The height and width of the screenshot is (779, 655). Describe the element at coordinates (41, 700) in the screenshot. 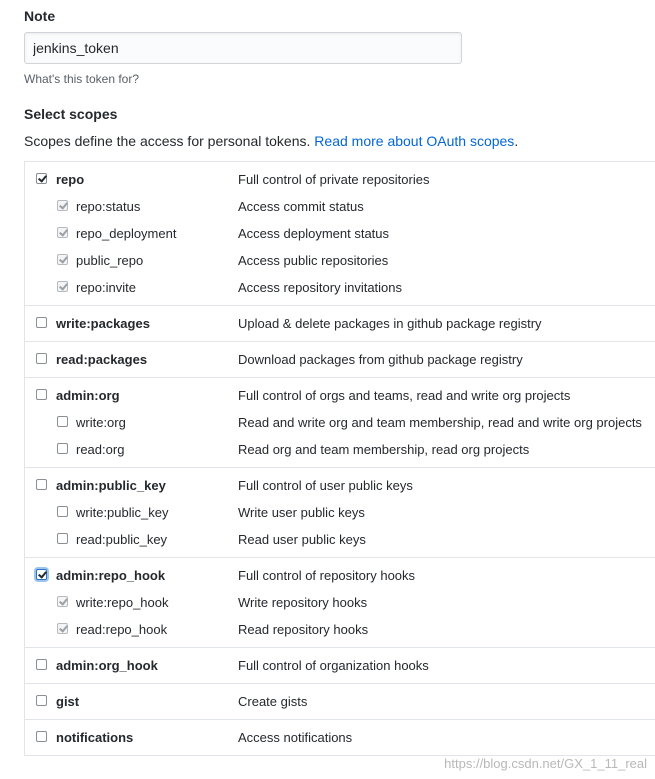

I see `scope-checkbox-gist` at that location.